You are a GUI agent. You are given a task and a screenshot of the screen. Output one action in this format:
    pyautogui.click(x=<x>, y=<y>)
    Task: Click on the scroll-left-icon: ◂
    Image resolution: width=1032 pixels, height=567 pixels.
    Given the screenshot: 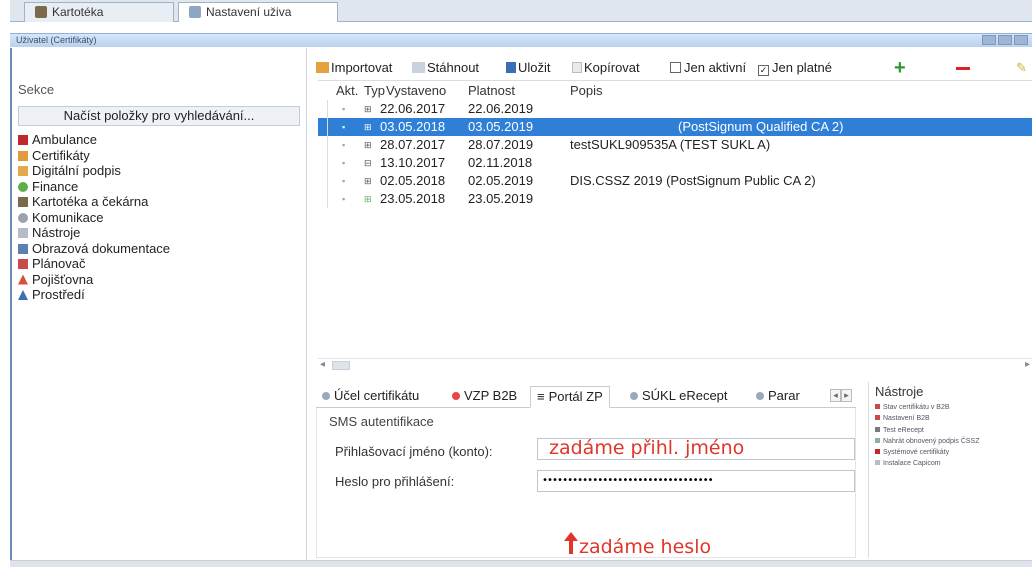 What is the action you would take?
    pyautogui.click(x=322, y=364)
    